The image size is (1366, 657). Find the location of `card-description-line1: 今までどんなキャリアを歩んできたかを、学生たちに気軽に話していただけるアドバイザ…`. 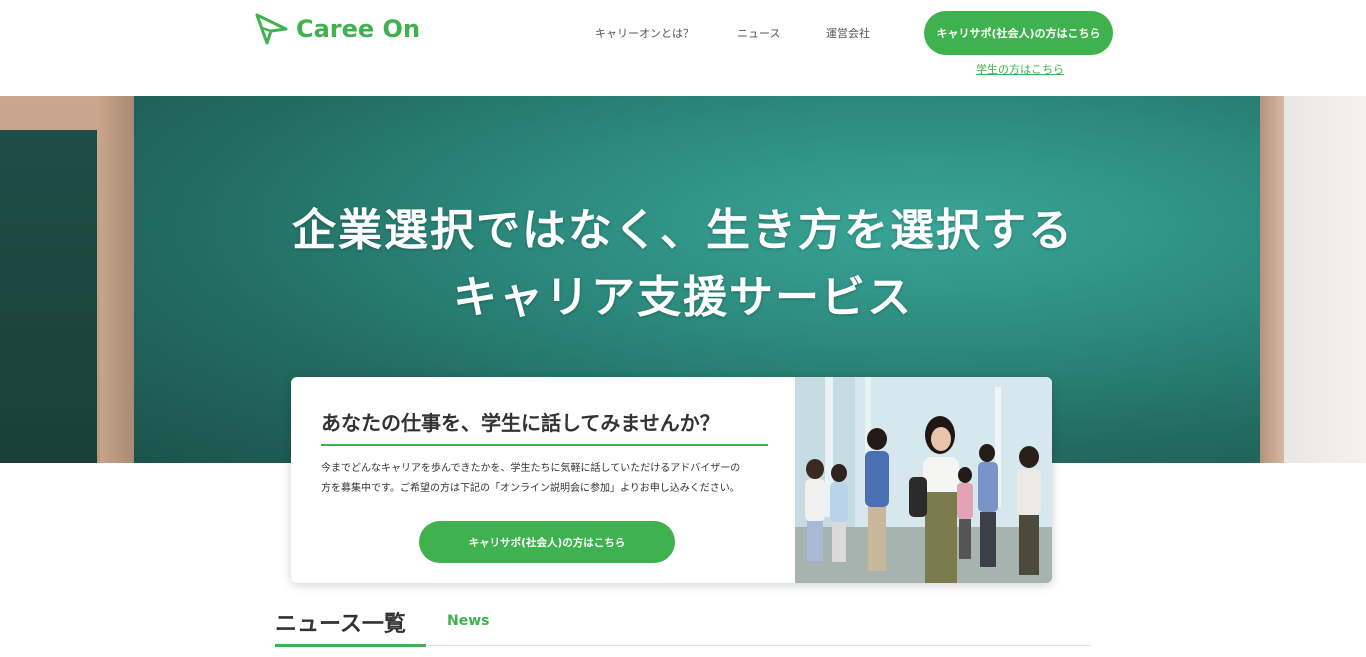

card-description-line1: 今までどんなキャリアを歩んできたかを、学生たちに気軽に話していただけるアドバイザ… is located at coordinates (531, 468).